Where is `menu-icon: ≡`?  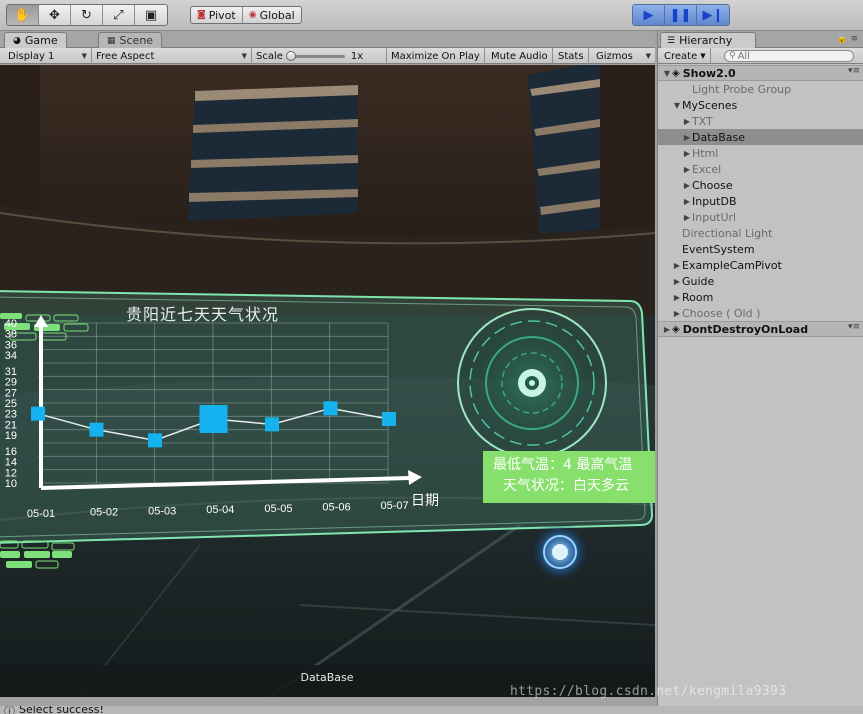
menu-icon: ≡ is located at coordinates (854, 39).